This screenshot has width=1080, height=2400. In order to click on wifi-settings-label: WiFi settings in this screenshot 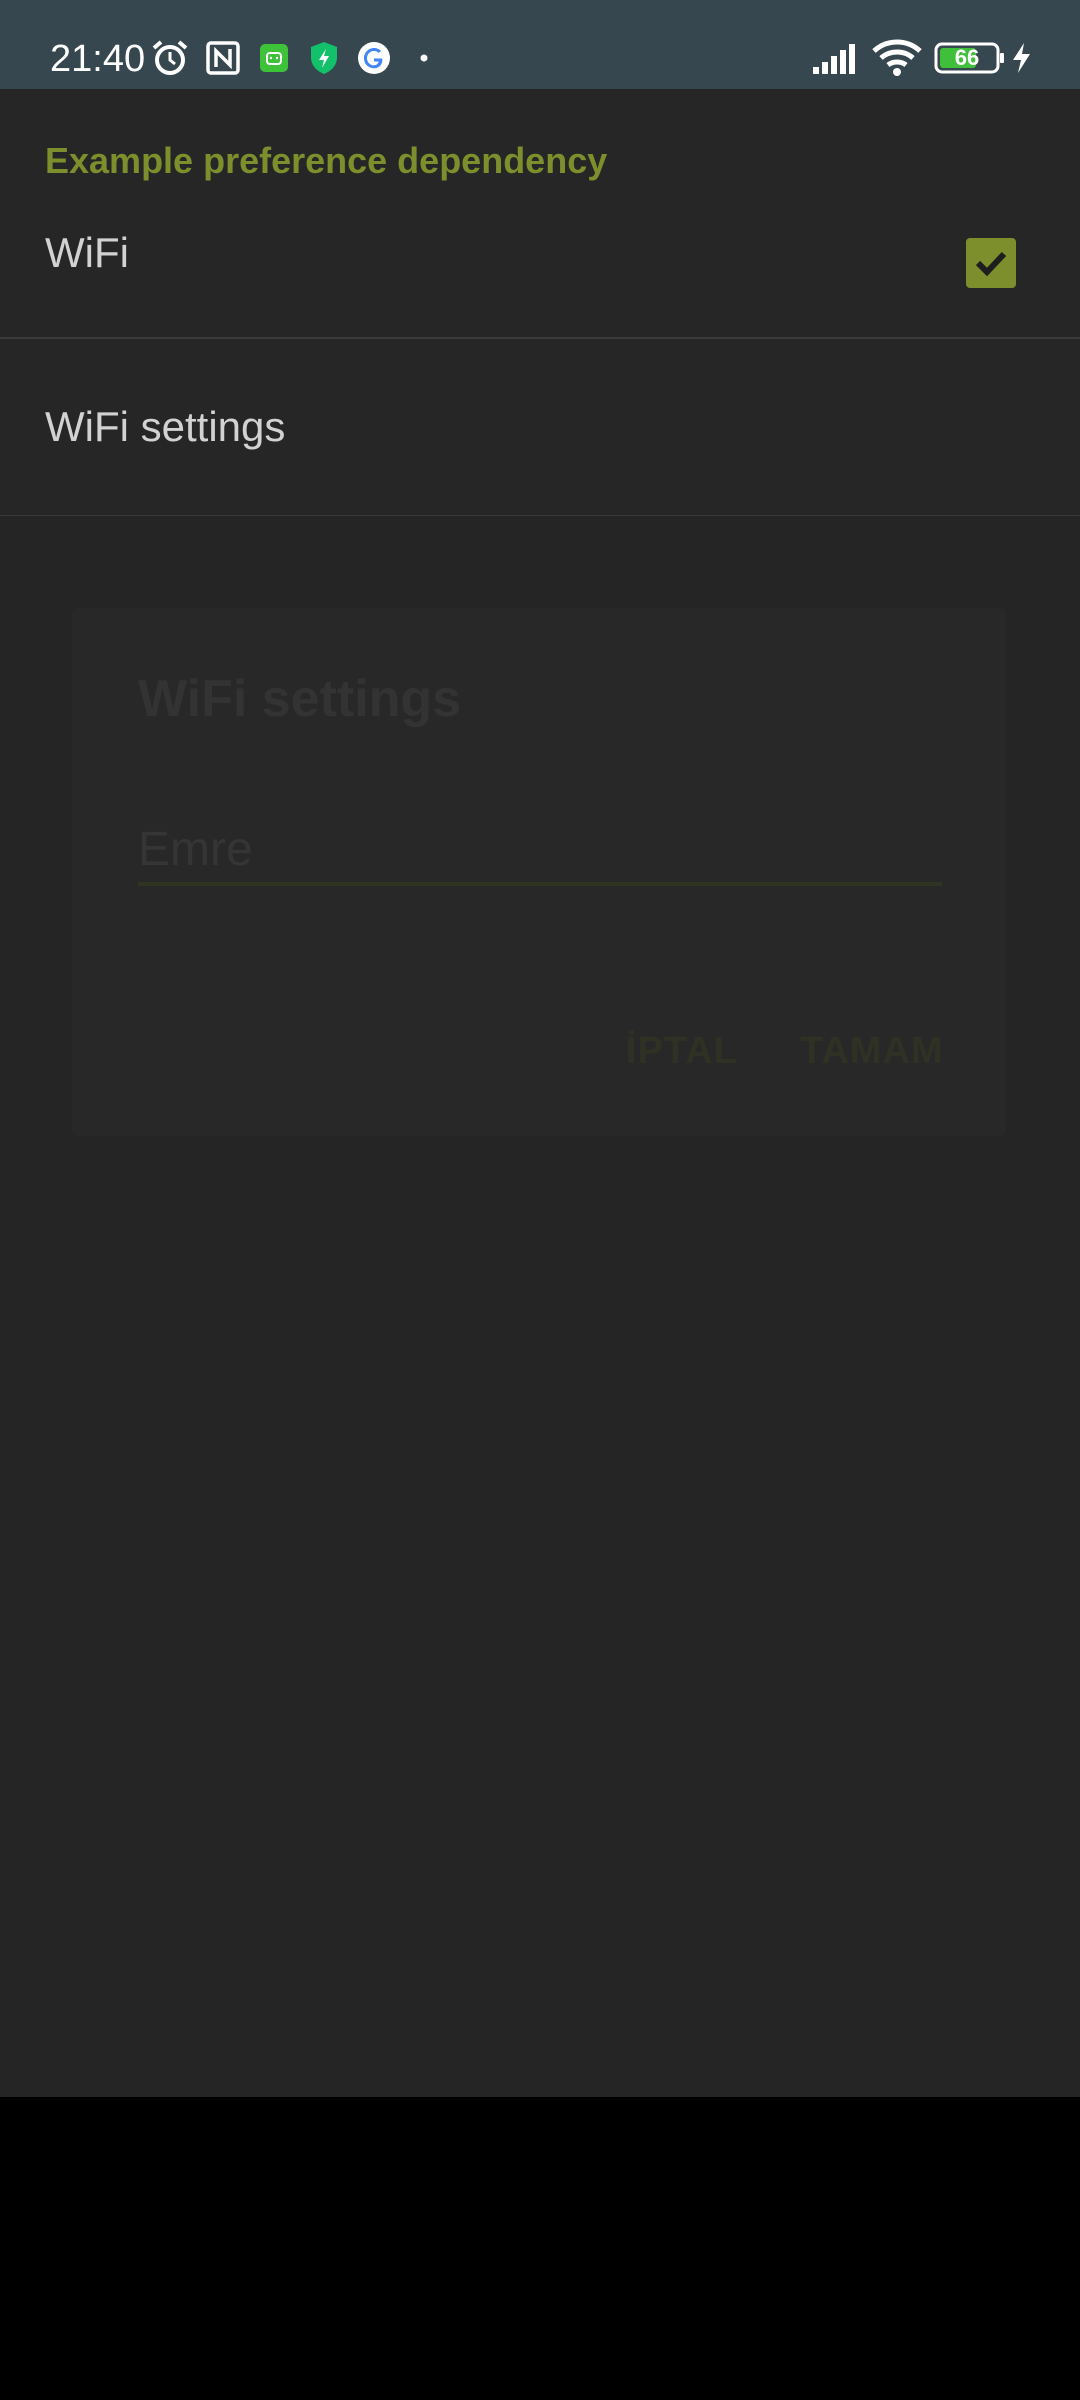, I will do `click(165, 426)`.